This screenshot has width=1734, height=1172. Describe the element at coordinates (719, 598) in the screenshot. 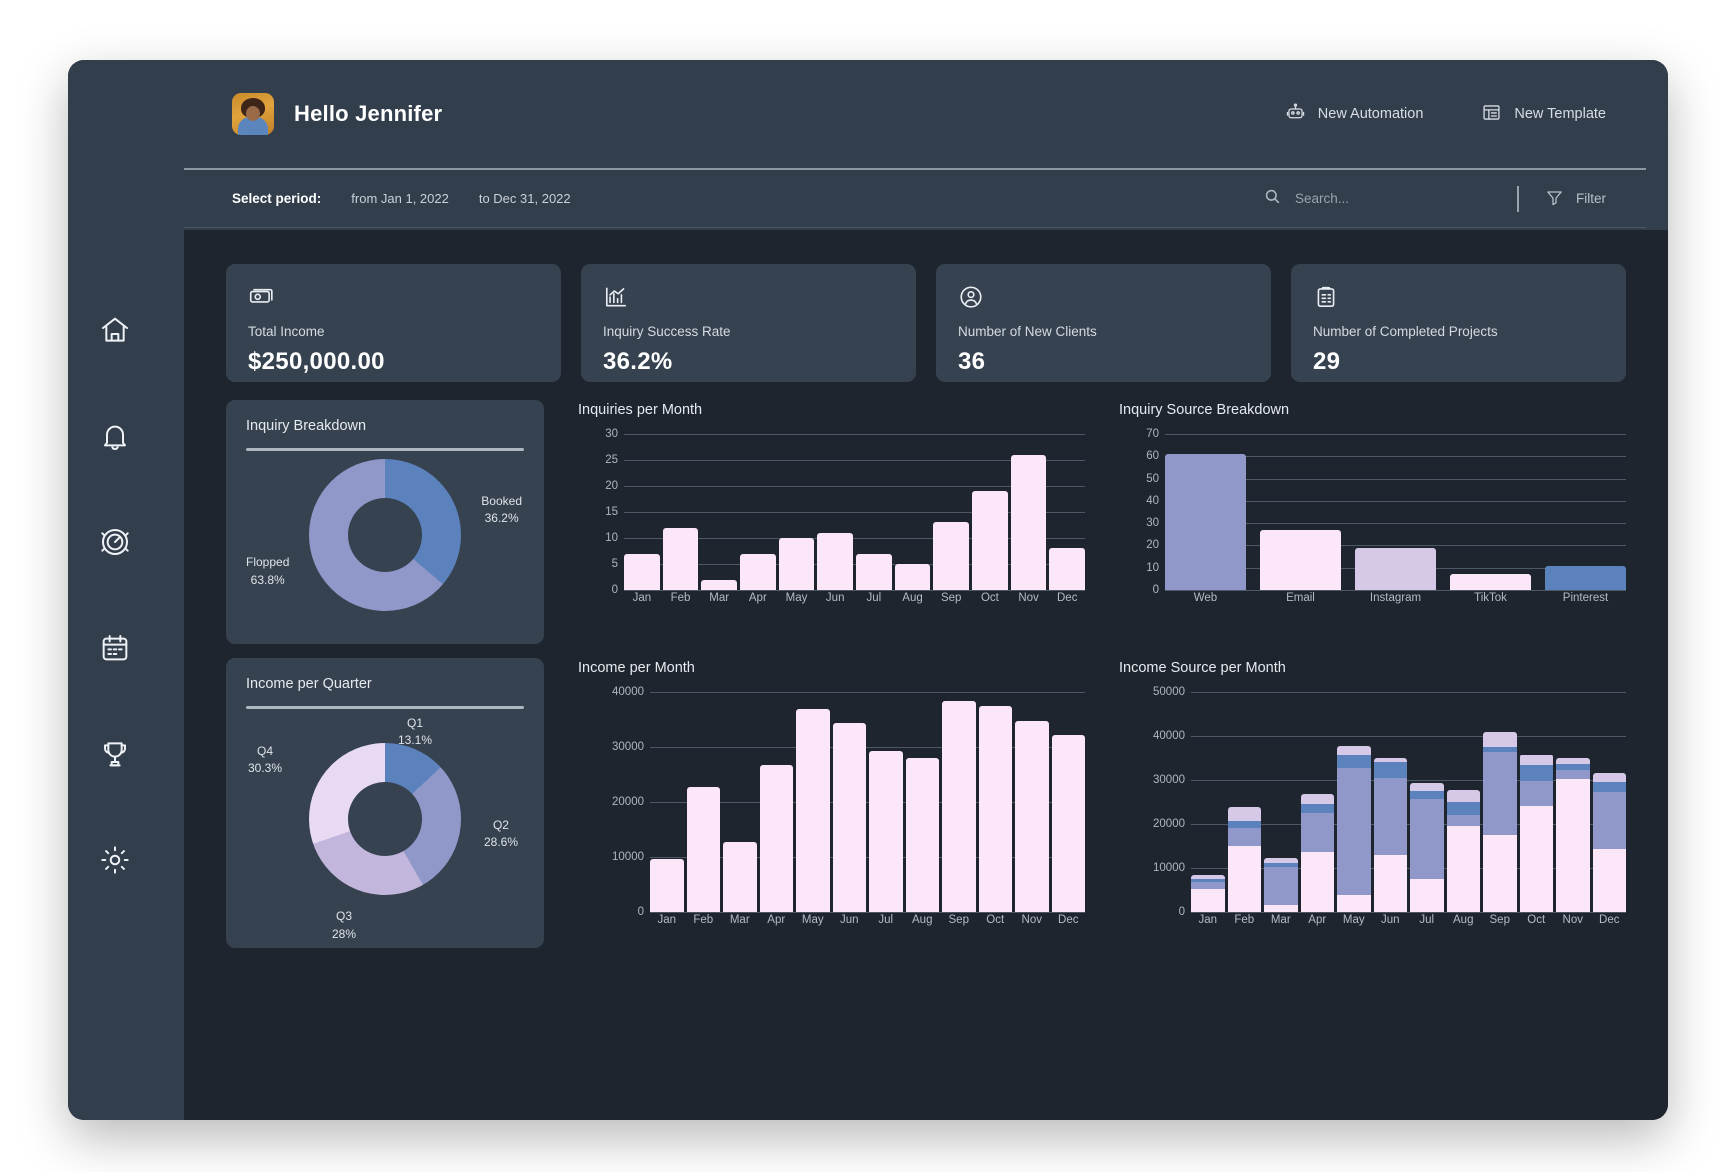

I see `x-tick-label: Mar` at that location.